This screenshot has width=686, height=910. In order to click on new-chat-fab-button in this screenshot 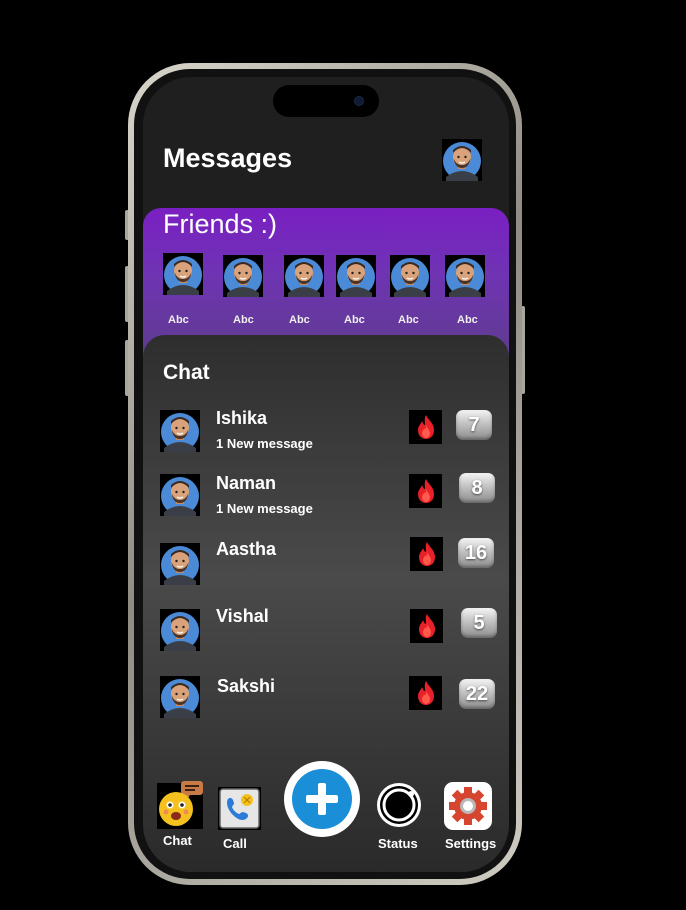, I will do `click(322, 799)`.